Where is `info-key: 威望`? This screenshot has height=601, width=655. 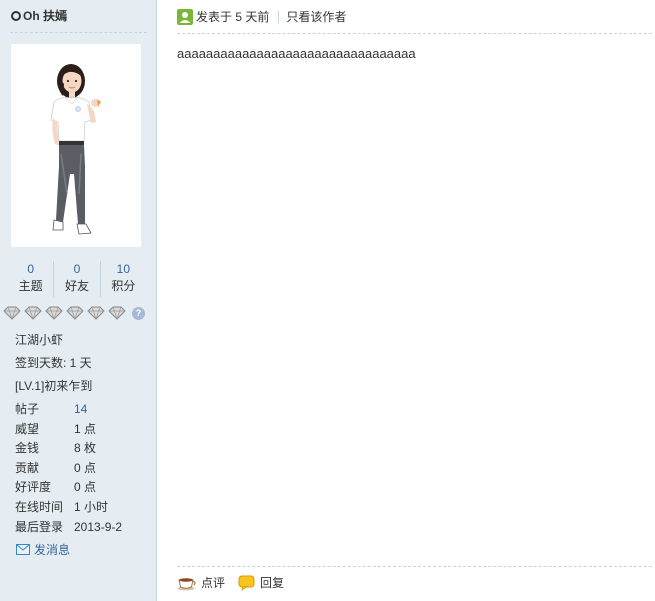
info-key: 威望 is located at coordinates (27, 428).